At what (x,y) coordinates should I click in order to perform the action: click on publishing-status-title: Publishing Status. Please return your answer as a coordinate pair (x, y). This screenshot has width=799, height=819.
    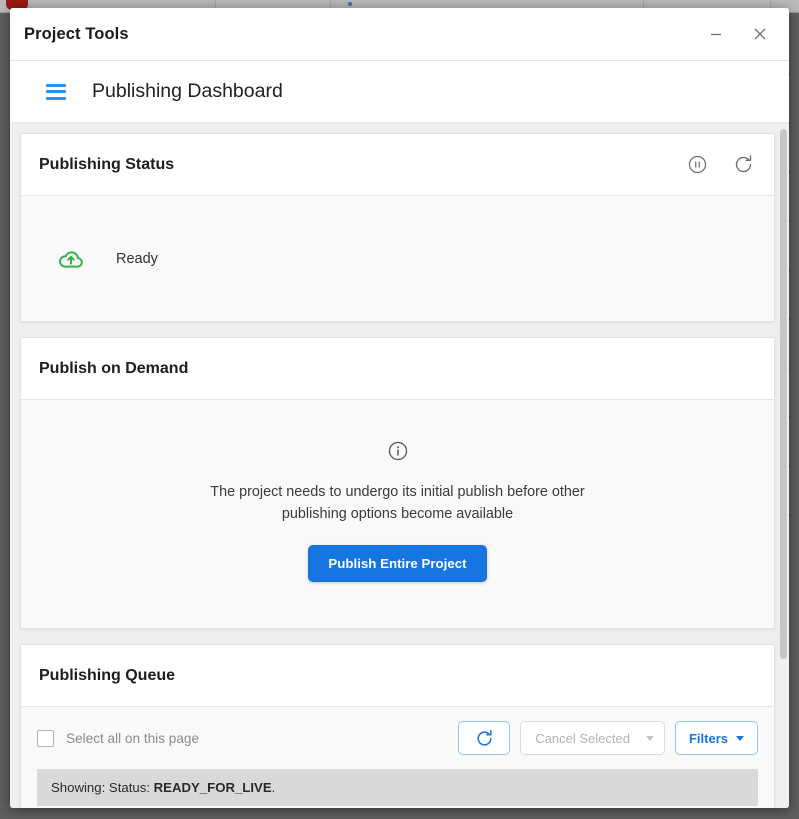
    Looking at the image, I should click on (107, 164).